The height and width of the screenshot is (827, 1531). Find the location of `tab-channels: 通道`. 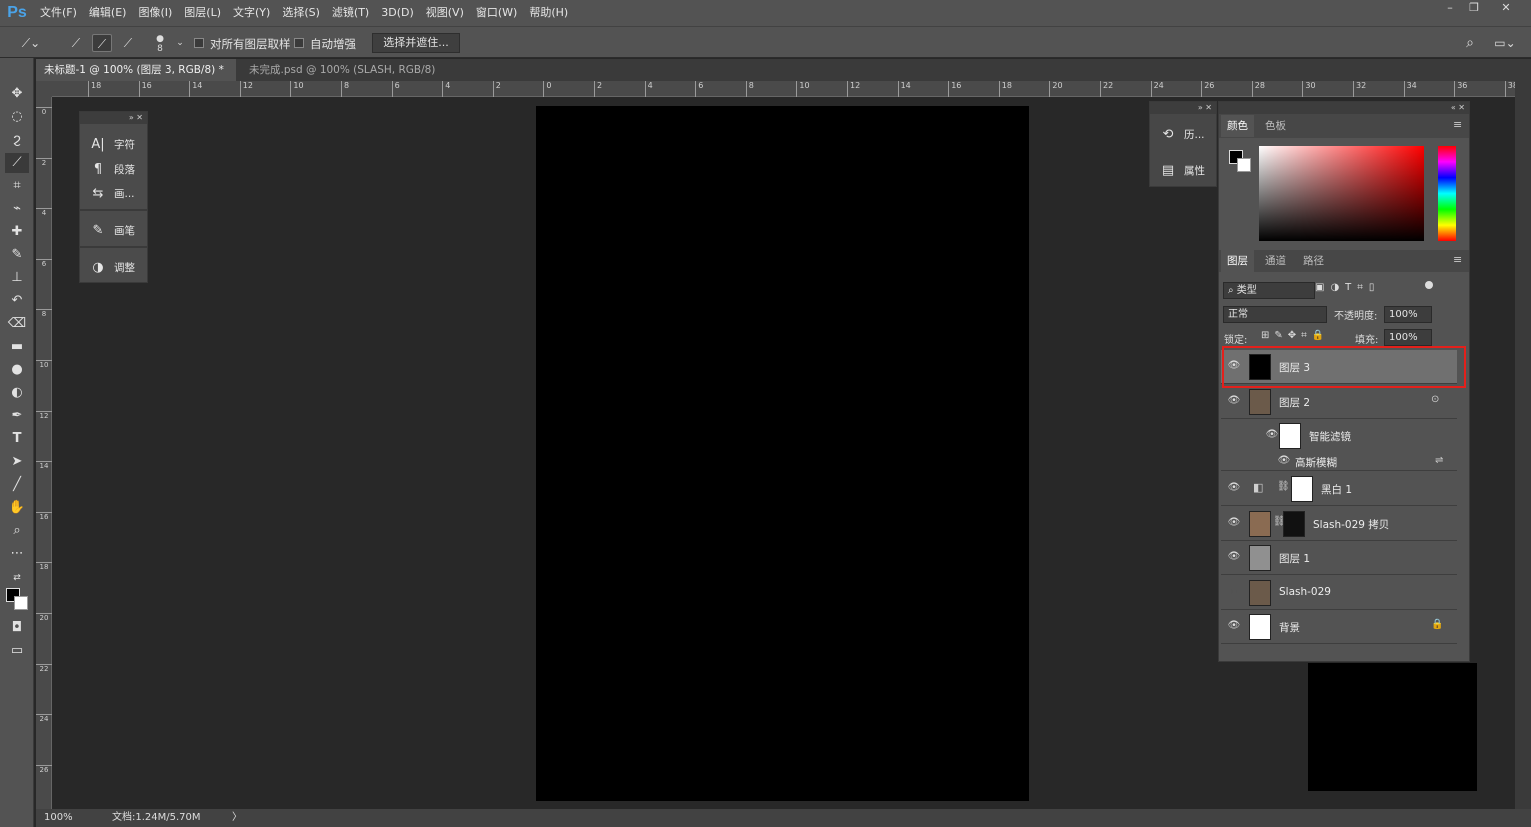

tab-channels: 通道 is located at coordinates (1275, 261).